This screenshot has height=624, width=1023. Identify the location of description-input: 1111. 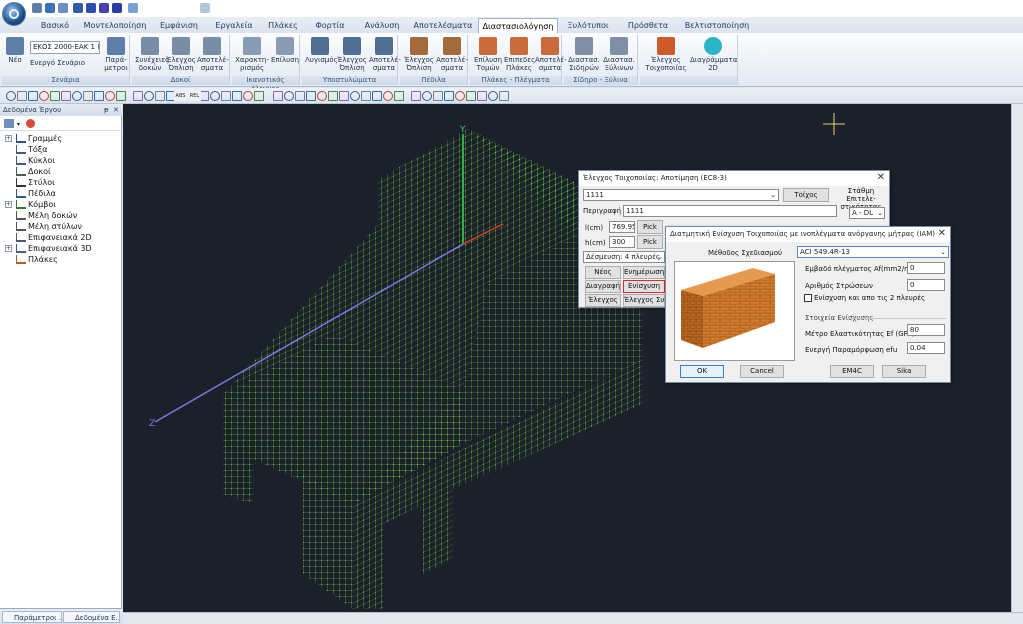
(730, 211).